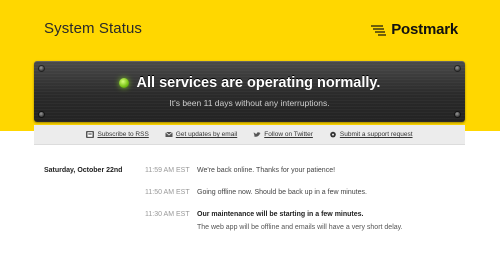 This screenshot has height=277, width=500. What do you see at coordinates (379, 30) in the screenshot?
I see `postmark-wings-icon` at bounding box center [379, 30].